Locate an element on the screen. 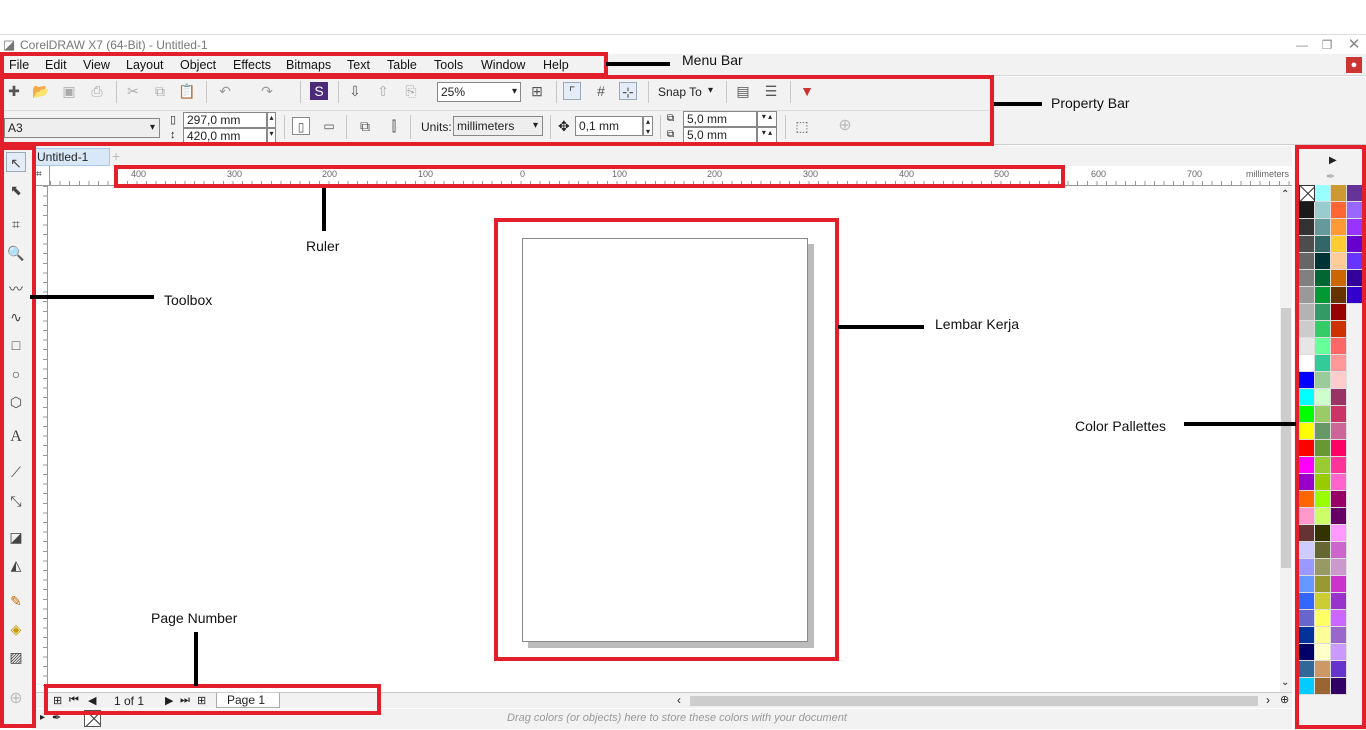 The image size is (1366, 730). minimize-icon: — is located at coordinates (1302, 45).